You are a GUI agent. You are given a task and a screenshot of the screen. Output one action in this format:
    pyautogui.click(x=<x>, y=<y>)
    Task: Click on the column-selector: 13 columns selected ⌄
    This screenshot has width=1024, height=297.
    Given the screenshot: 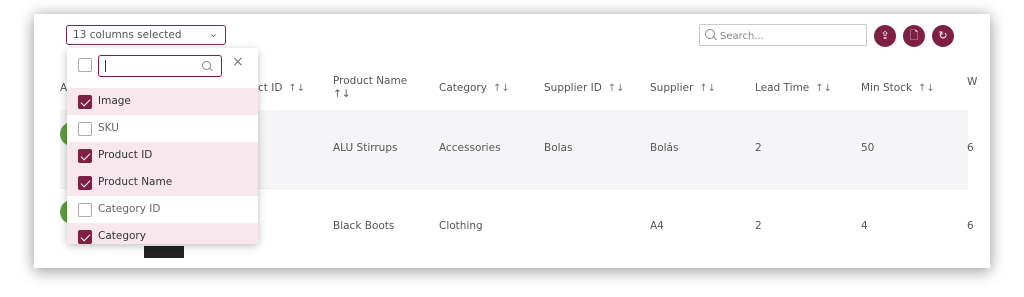 What is the action you would take?
    pyautogui.click(x=146, y=35)
    